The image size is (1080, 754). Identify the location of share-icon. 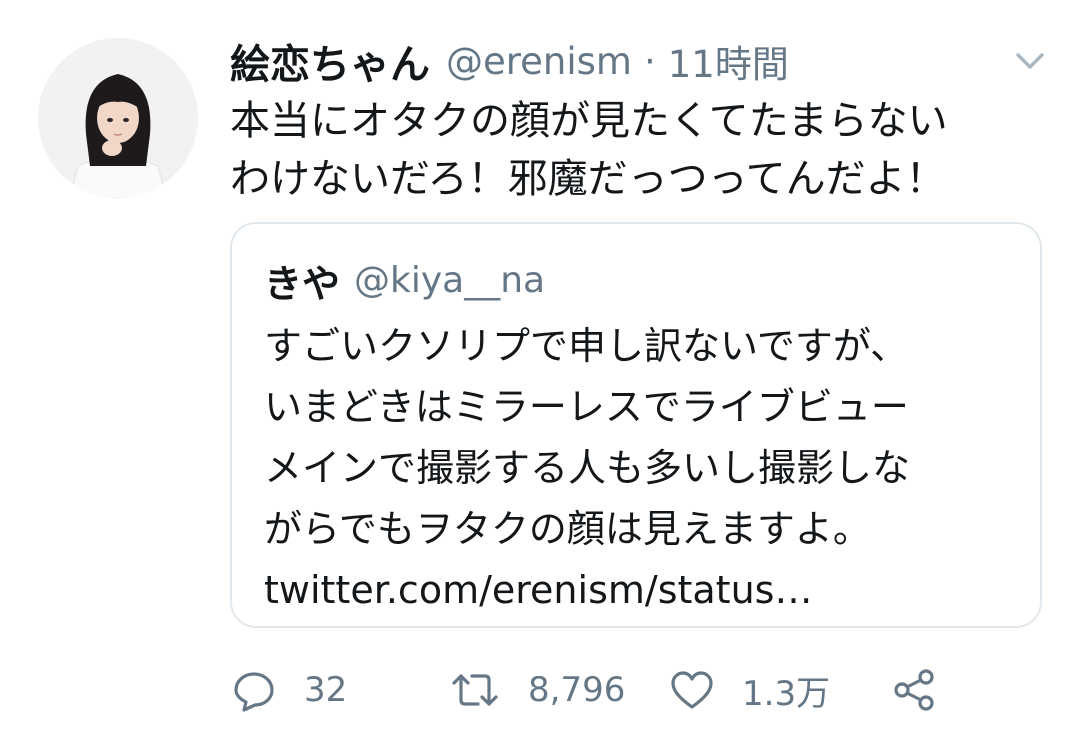
(914, 690).